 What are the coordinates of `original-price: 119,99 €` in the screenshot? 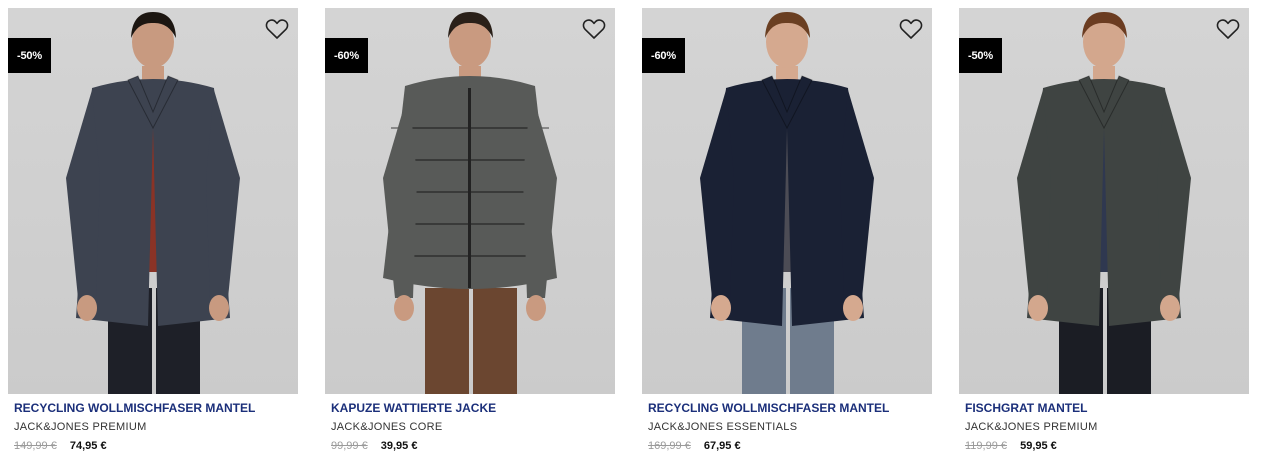 It's located at (986, 446).